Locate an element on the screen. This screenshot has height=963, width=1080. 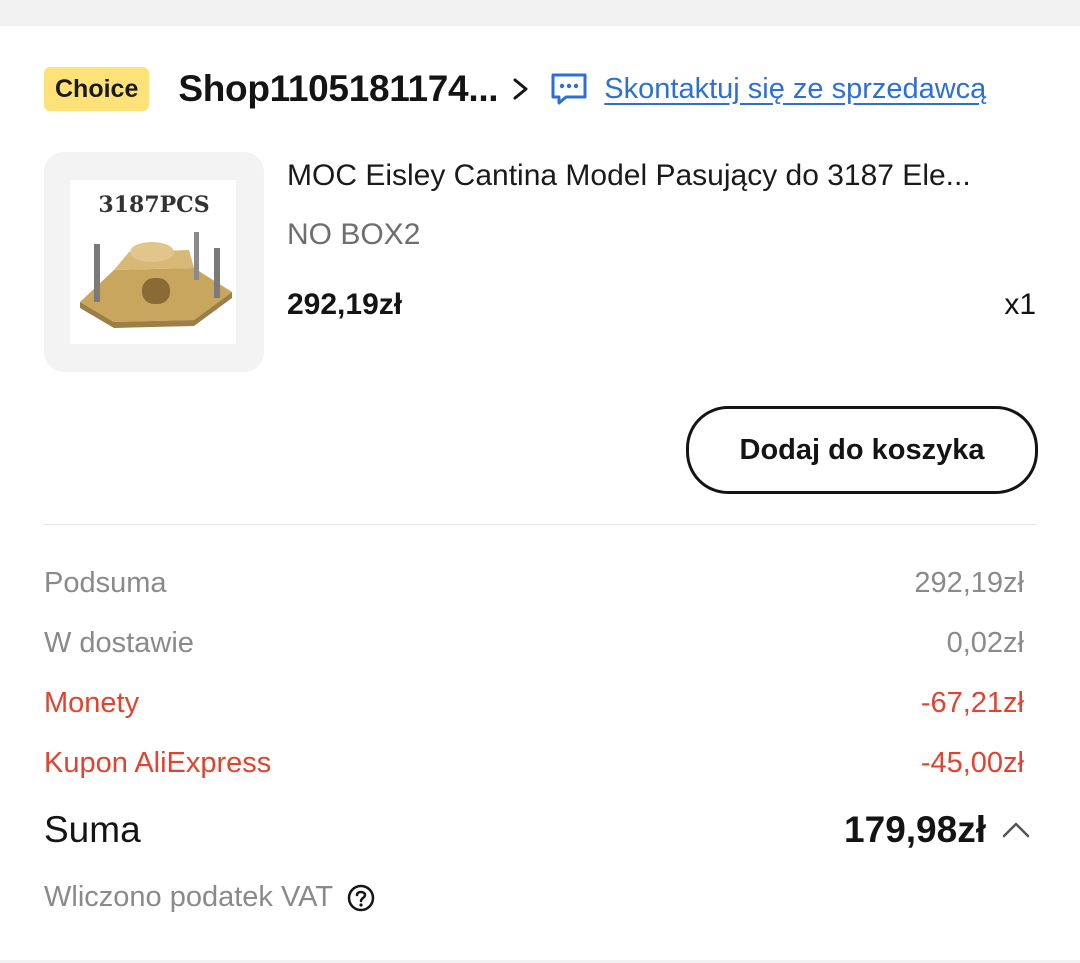
product-image: 3187PCS is located at coordinates (154, 262).